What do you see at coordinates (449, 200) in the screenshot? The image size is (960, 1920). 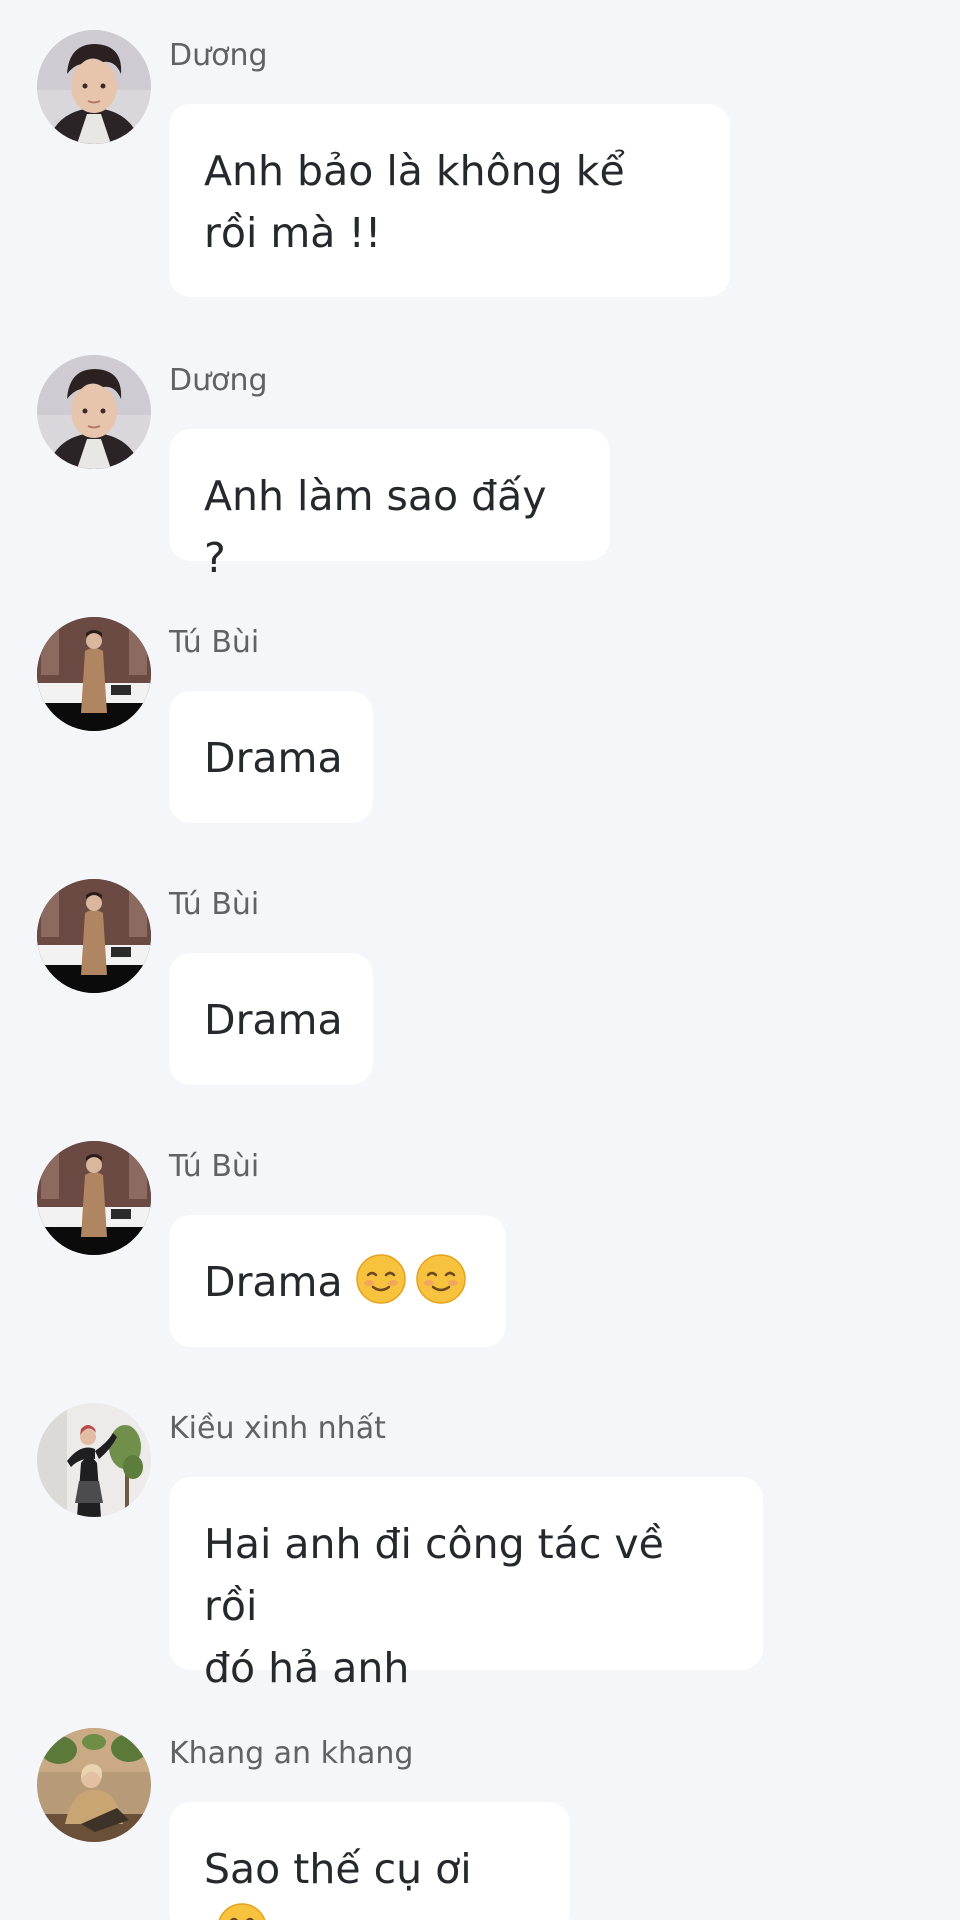 I see `message-bubble: Anh bảo là không kể rồi mà !!` at bounding box center [449, 200].